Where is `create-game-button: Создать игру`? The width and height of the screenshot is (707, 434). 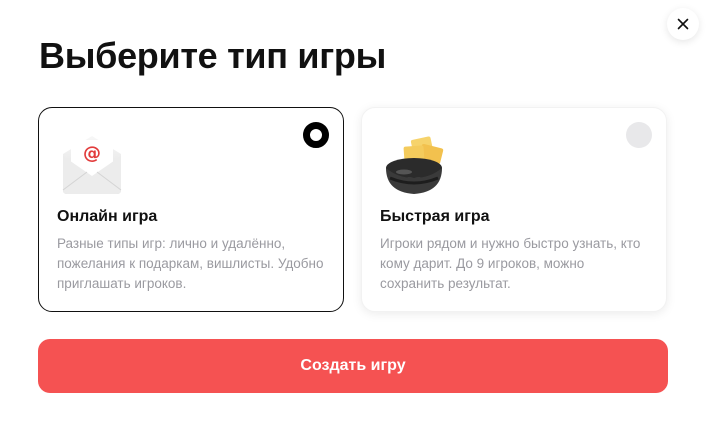
create-game-button: Создать игру is located at coordinates (353, 366).